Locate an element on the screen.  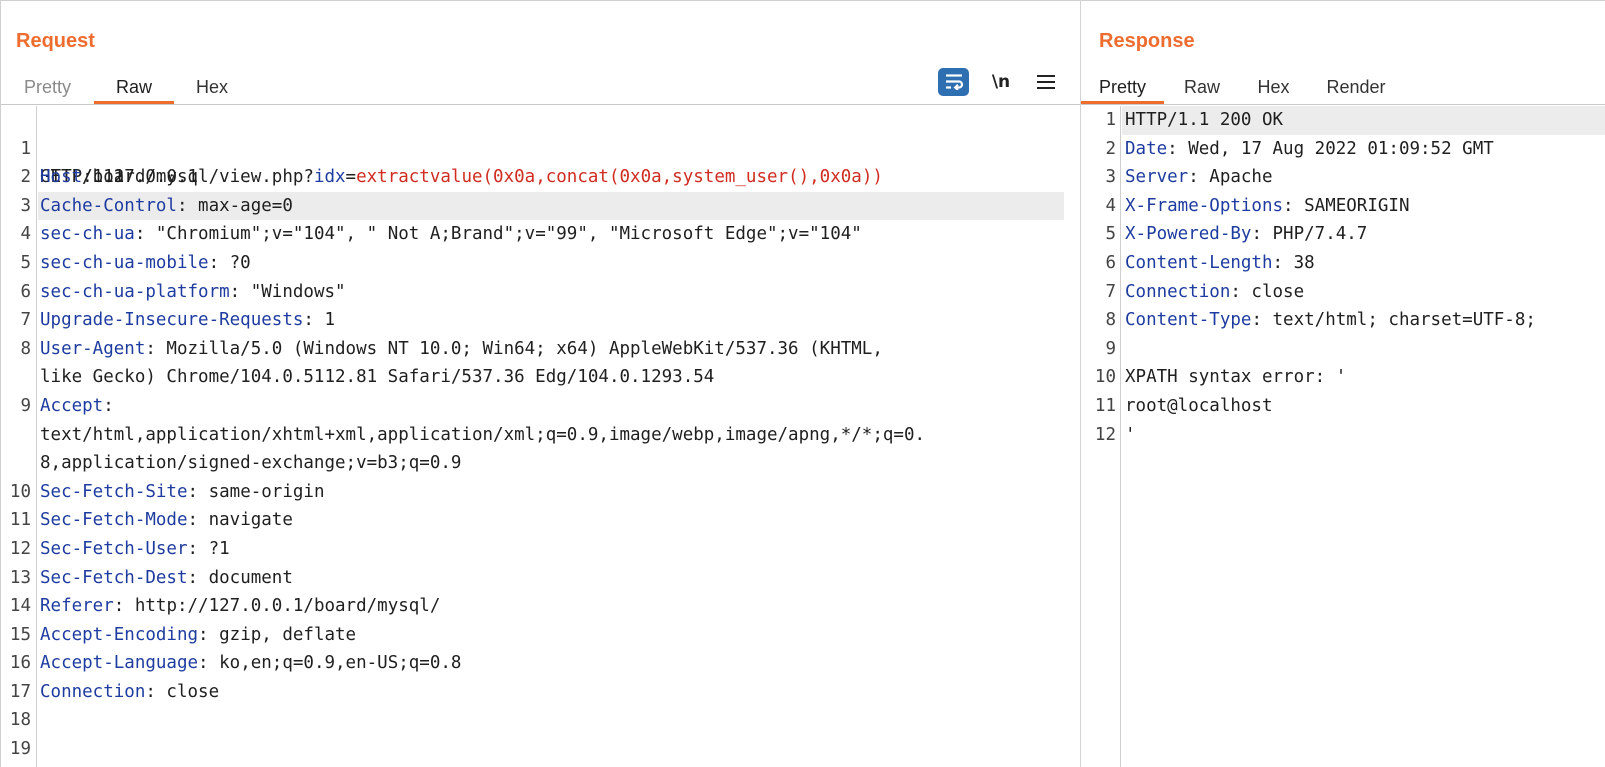
line-number: 3 is located at coordinates (25, 205).